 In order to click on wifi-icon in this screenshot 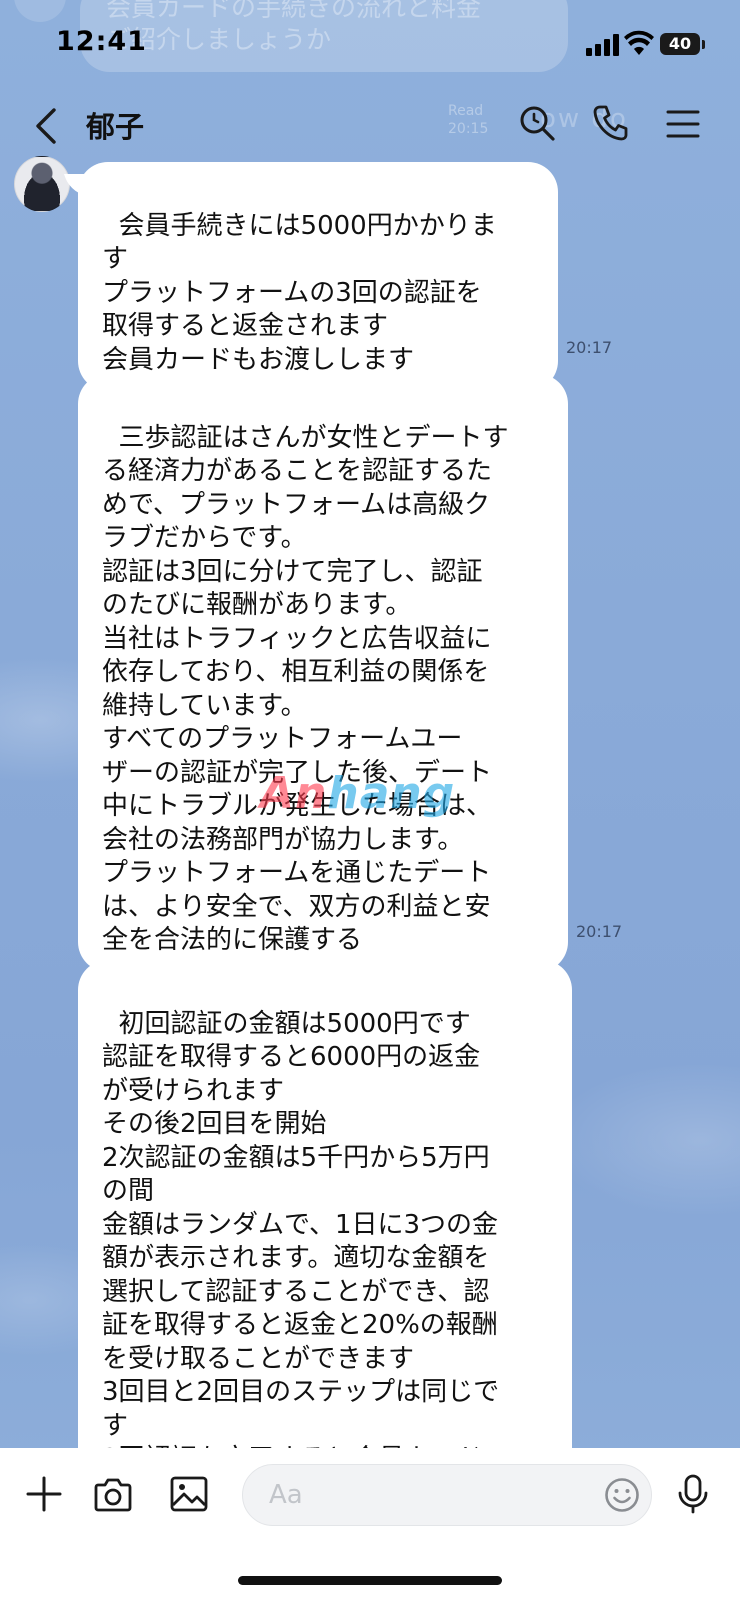, I will do `click(639, 42)`.